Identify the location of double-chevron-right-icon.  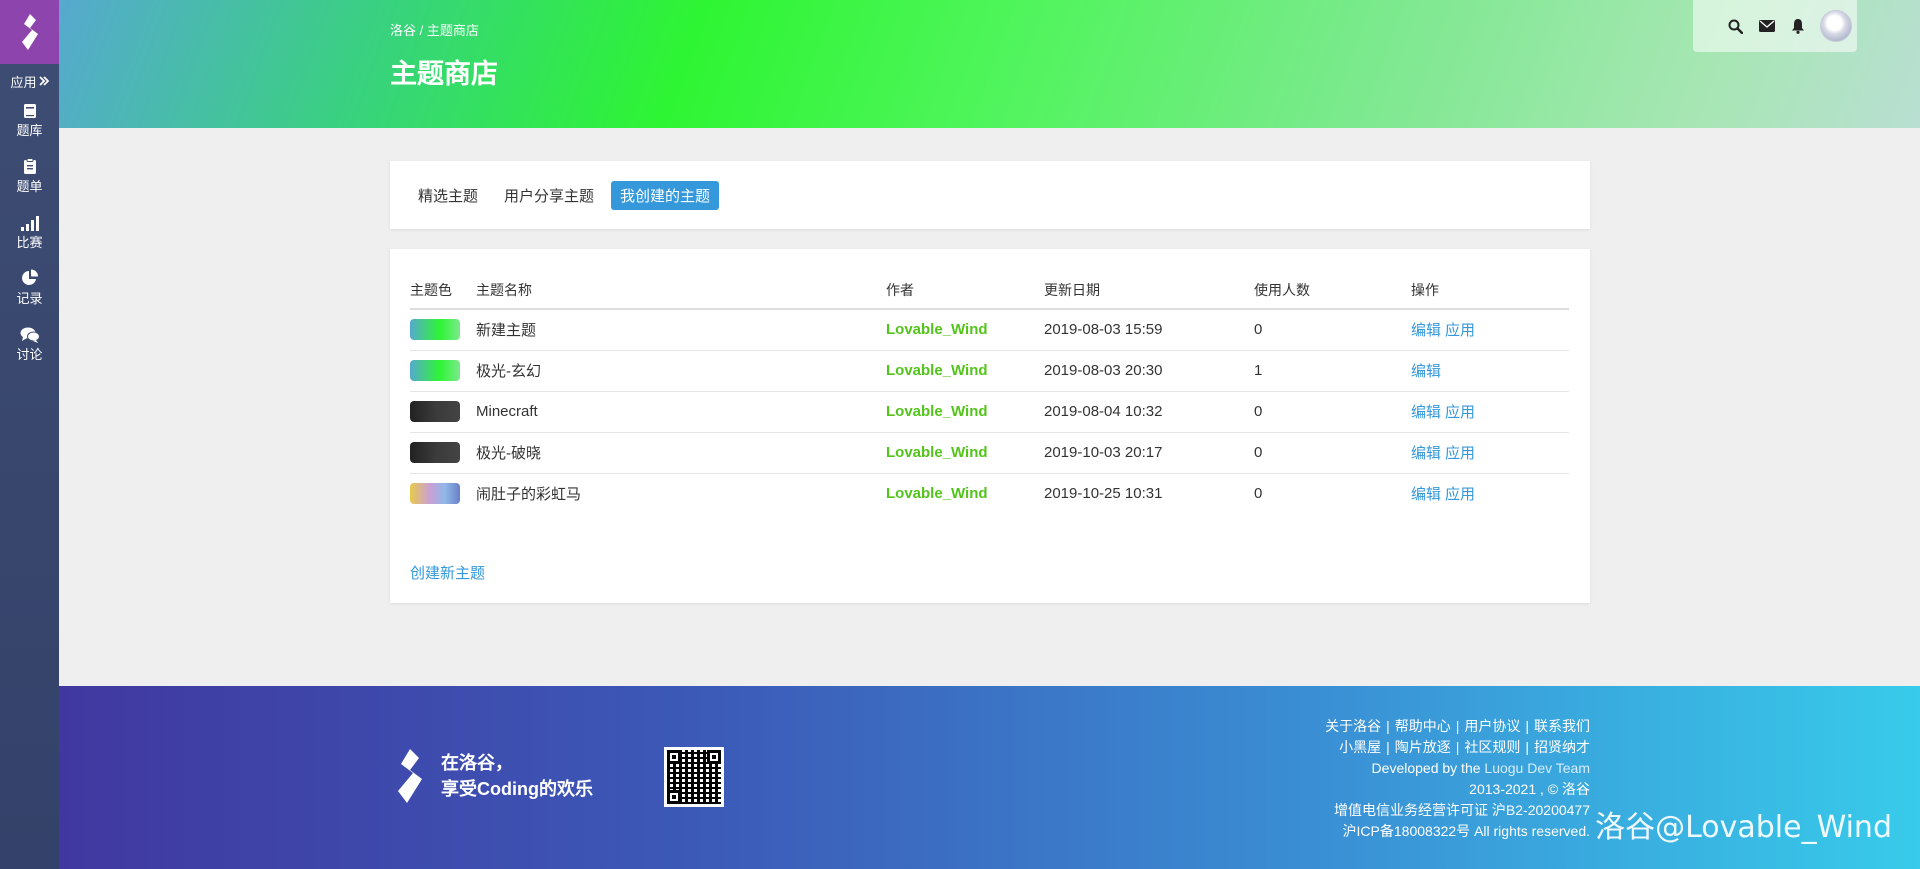
(43, 81).